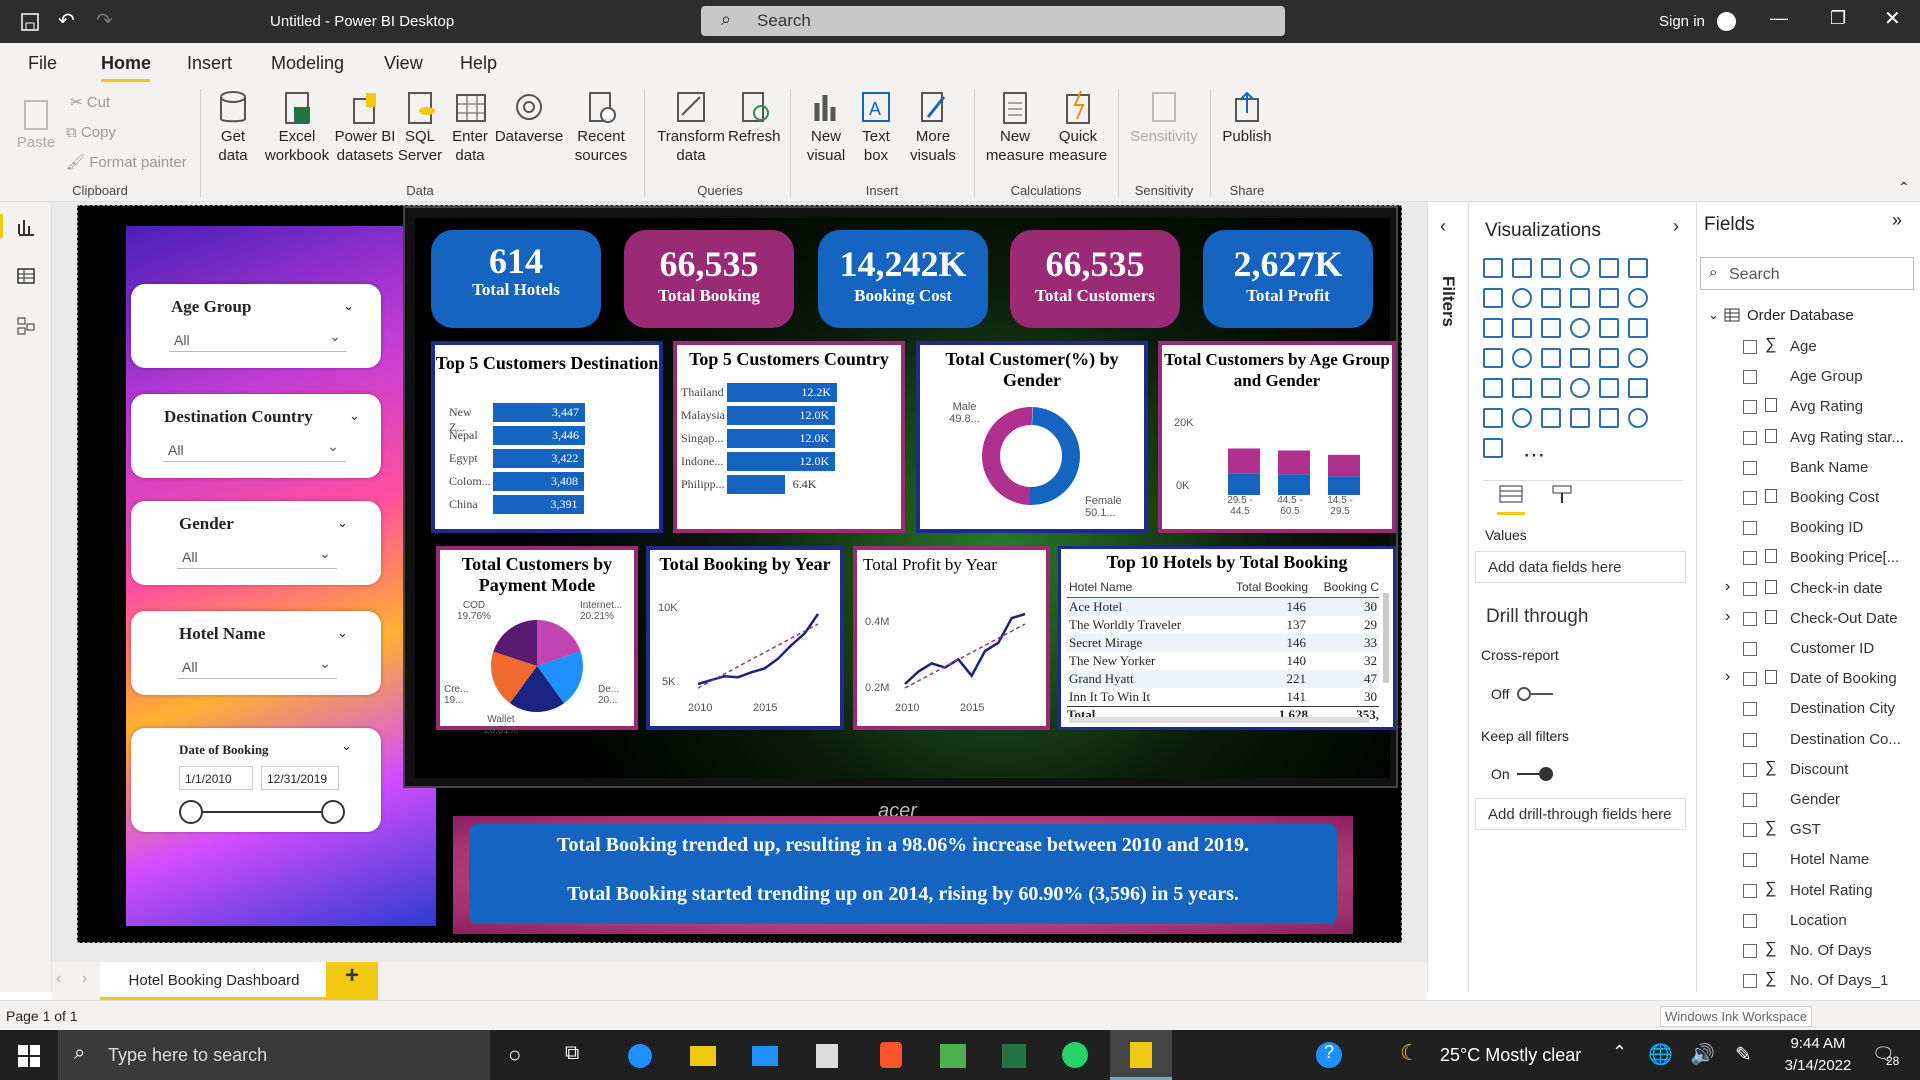  I want to click on store-icon, so click(827, 1056).